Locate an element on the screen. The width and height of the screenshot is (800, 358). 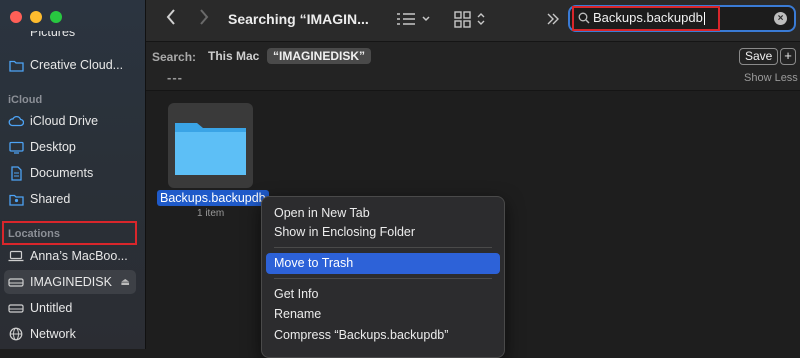
clear-search-icon: × is located at coordinates (780, 18).